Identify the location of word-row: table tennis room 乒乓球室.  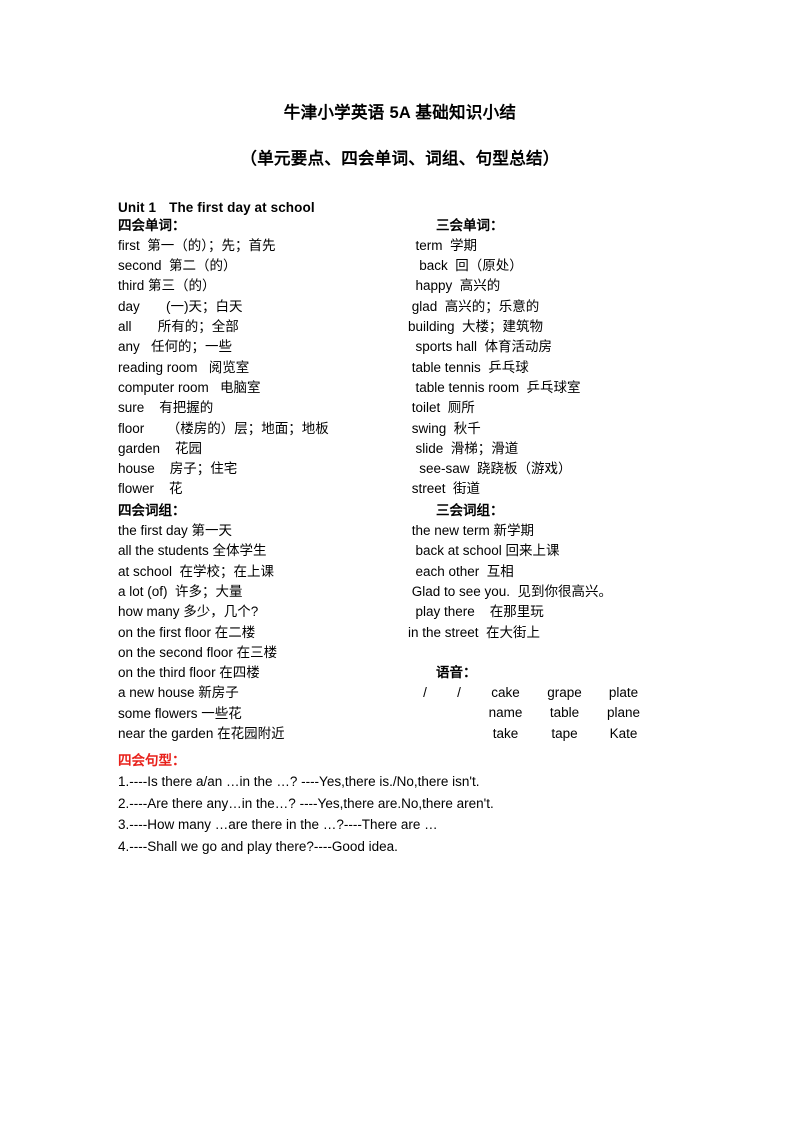
(494, 387).